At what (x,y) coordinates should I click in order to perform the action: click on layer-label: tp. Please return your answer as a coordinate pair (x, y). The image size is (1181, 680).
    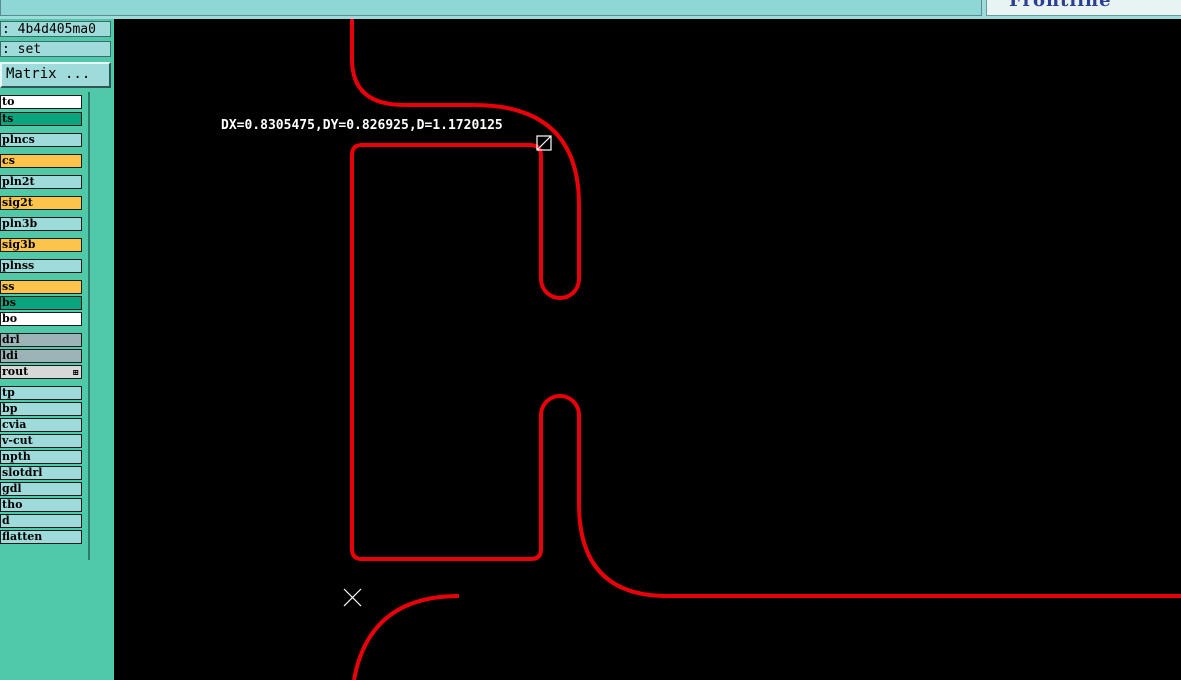
    Looking at the image, I should click on (8, 392).